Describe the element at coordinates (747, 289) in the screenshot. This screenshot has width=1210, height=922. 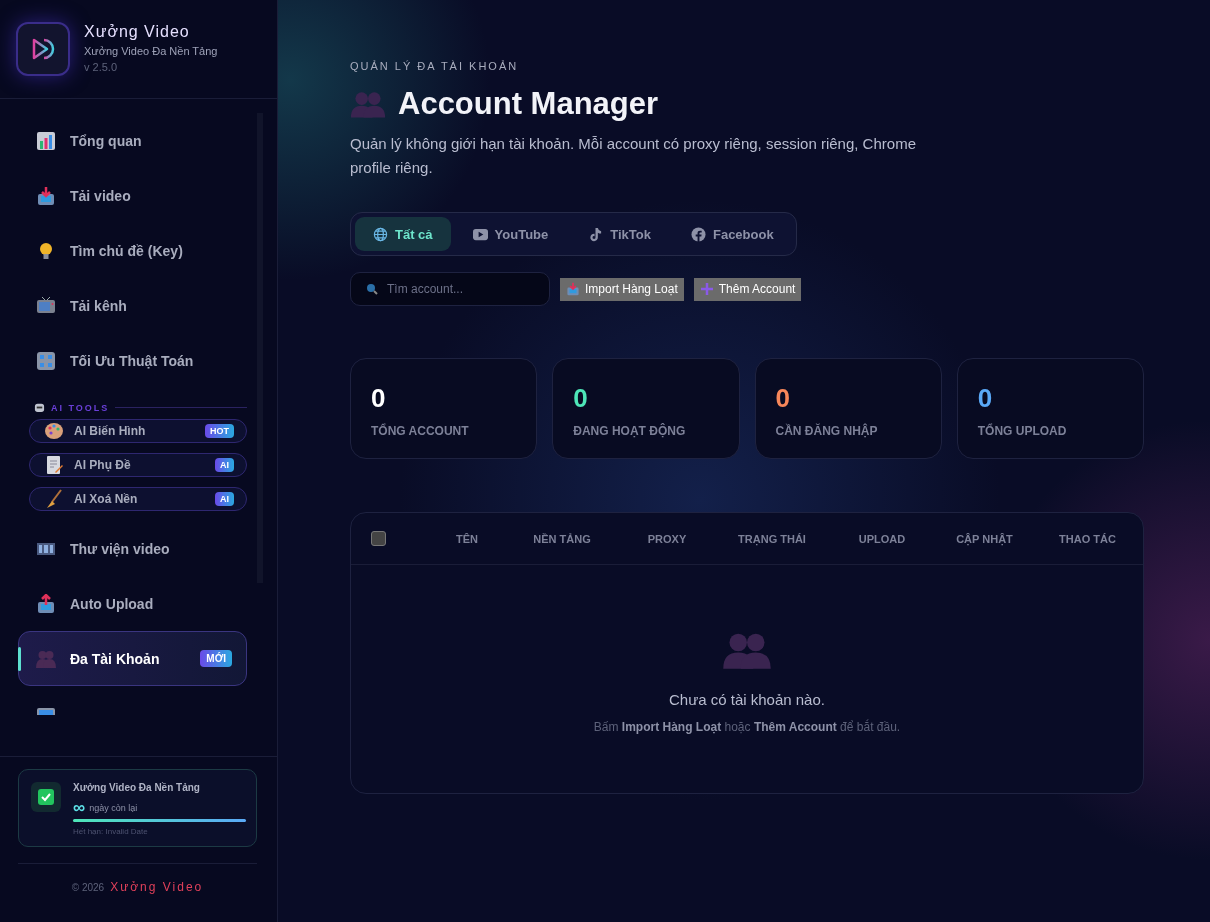
I see `add-button: Thêm Account` at that location.